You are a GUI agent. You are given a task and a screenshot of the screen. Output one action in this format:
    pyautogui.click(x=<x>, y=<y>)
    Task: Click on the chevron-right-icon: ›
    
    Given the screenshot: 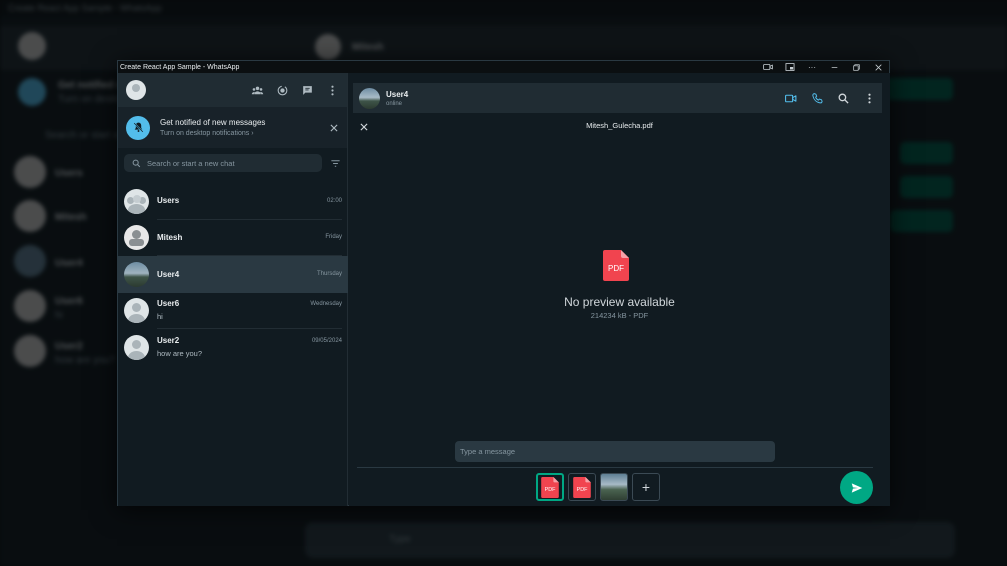 What is the action you would take?
    pyautogui.click(x=252, y=133)
    